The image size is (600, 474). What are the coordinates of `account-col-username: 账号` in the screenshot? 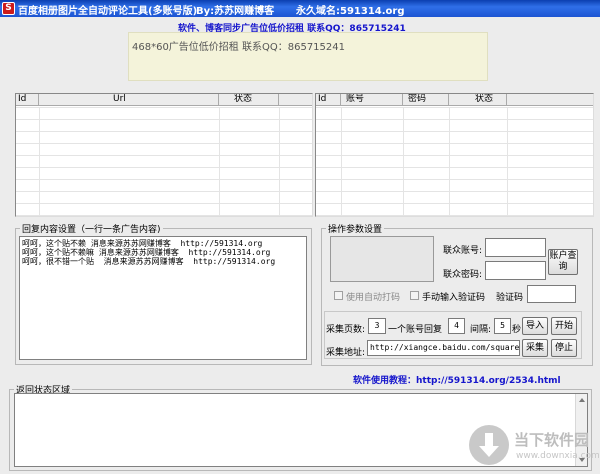 It's located at (372, 99).